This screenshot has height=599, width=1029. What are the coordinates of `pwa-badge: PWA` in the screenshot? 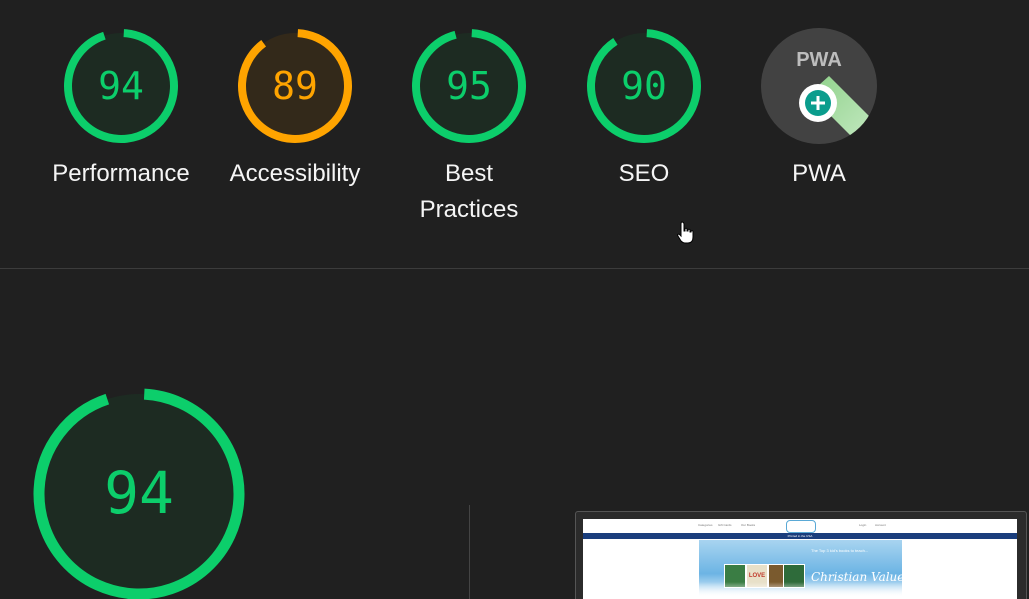 It's located at (819, 86).